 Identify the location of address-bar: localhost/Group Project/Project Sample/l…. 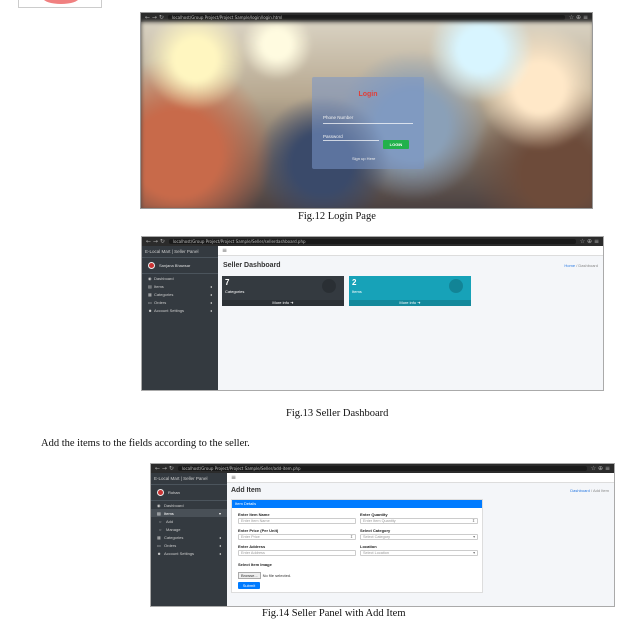
(366, 17).